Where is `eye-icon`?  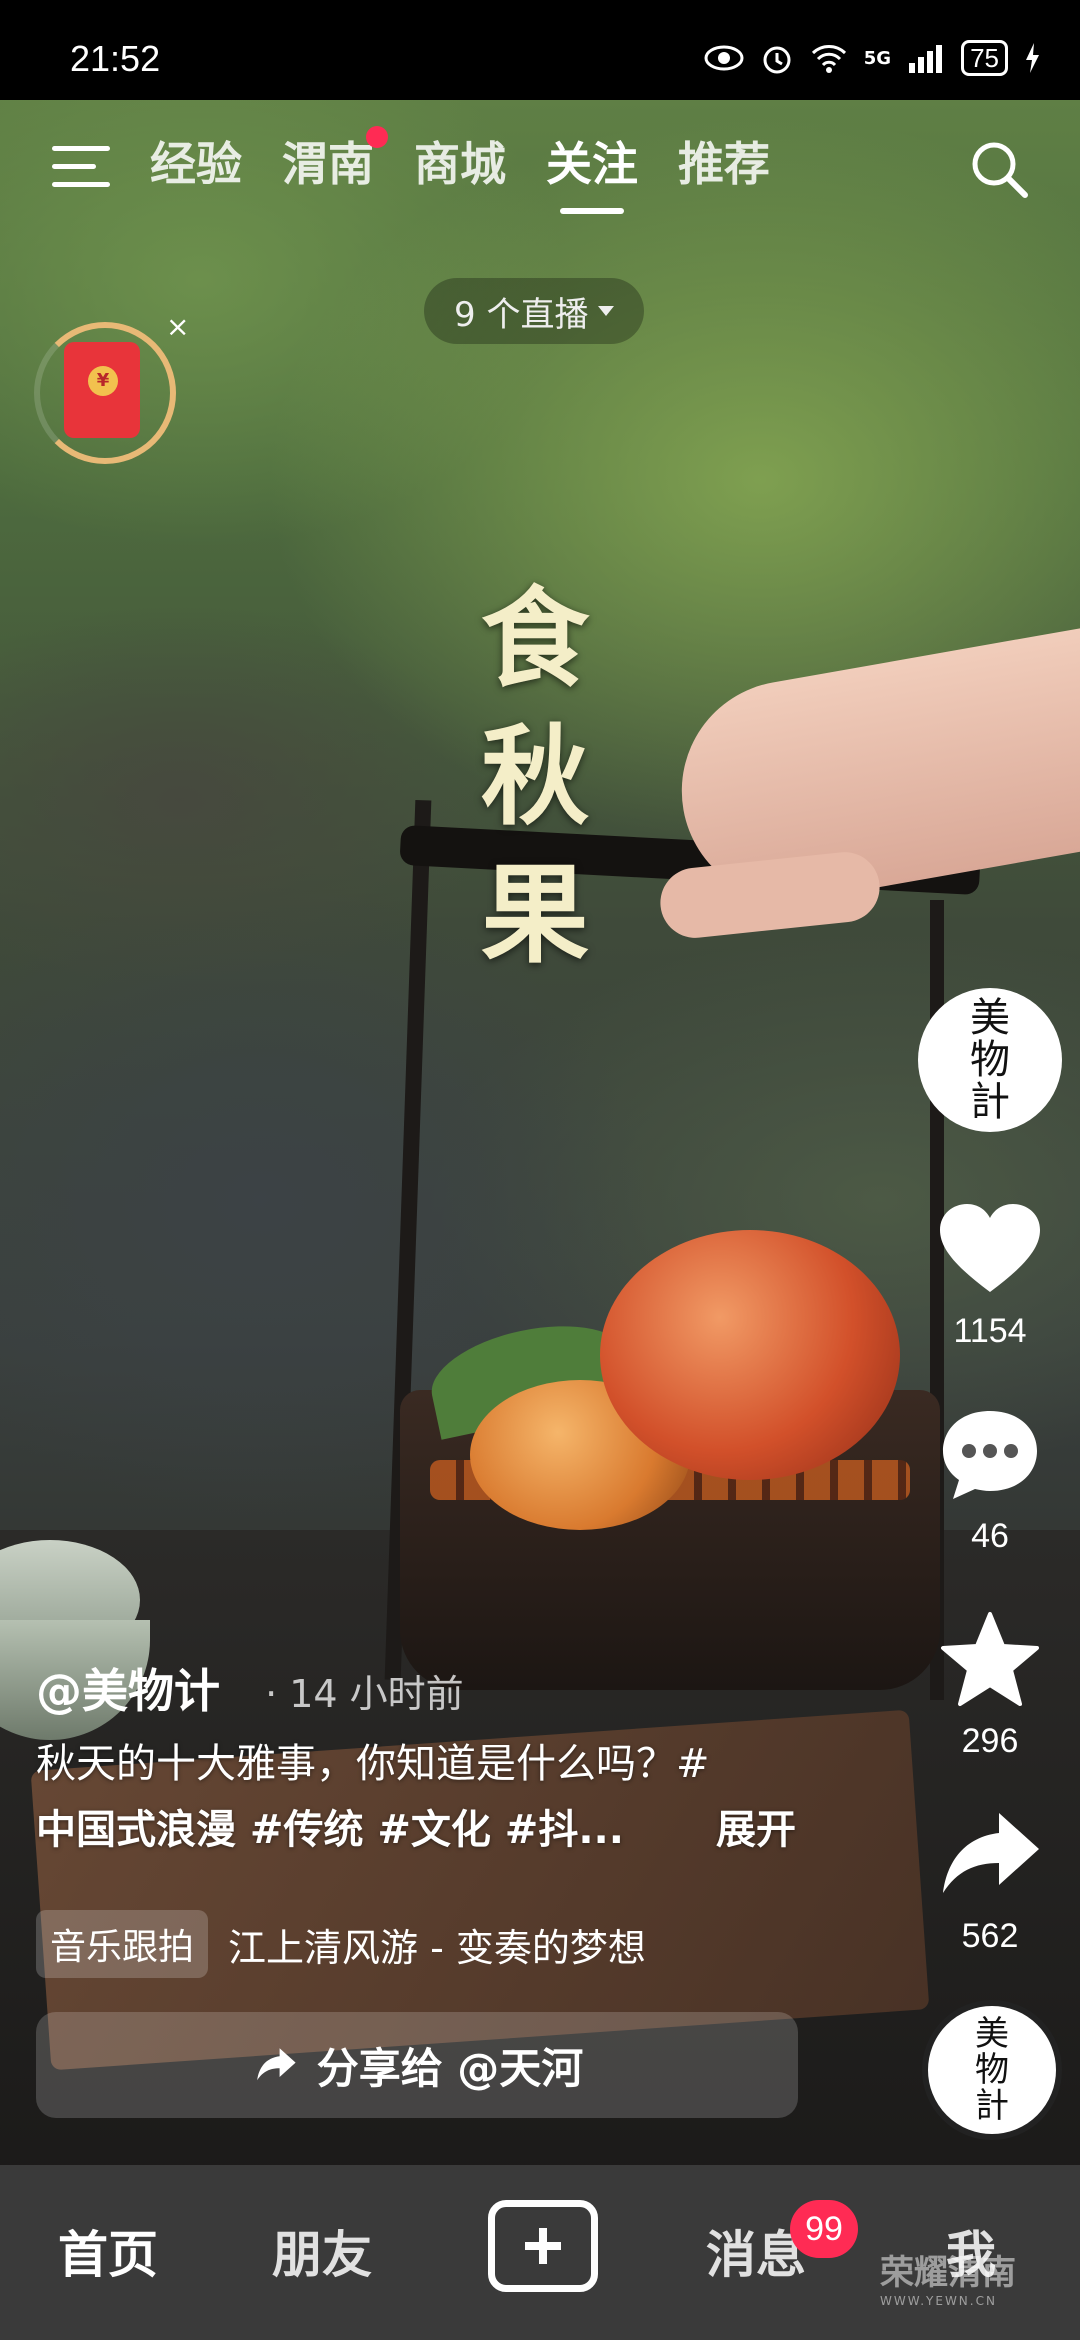 eye-icon is located at coordinates (724, 58).